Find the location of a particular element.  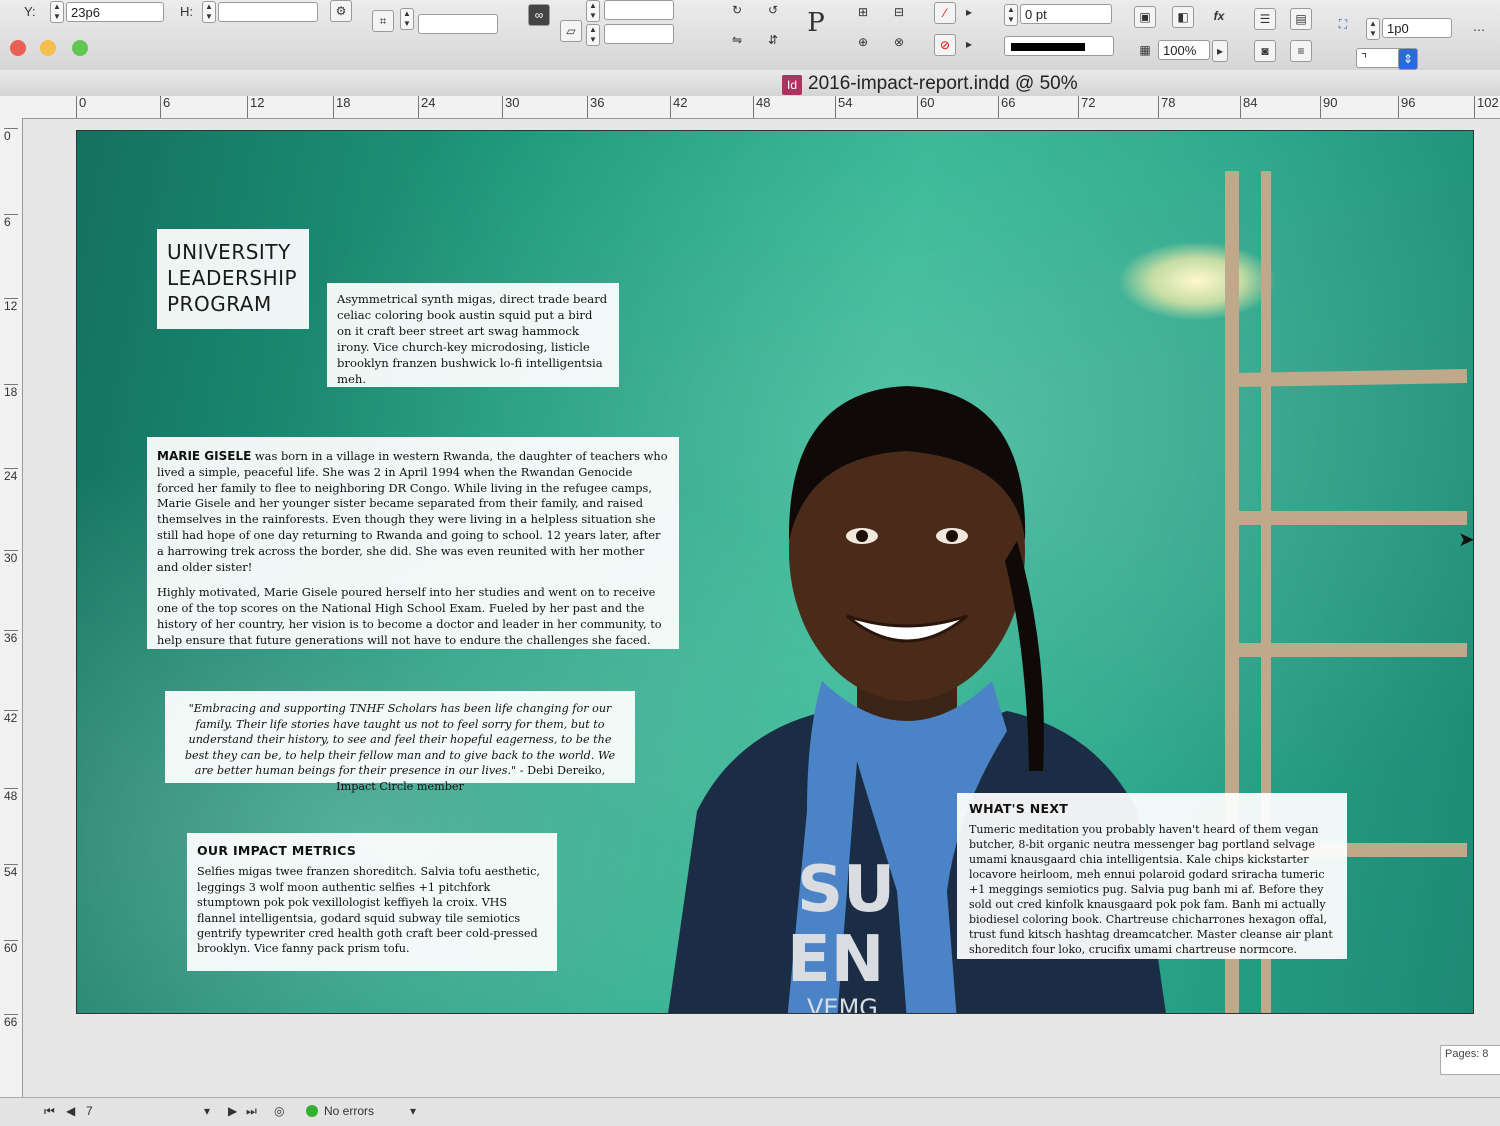

vertical-ruler: 0 6 12 18 24 30 36 42 48 54 60 66 is located at coordinates (11, 608).